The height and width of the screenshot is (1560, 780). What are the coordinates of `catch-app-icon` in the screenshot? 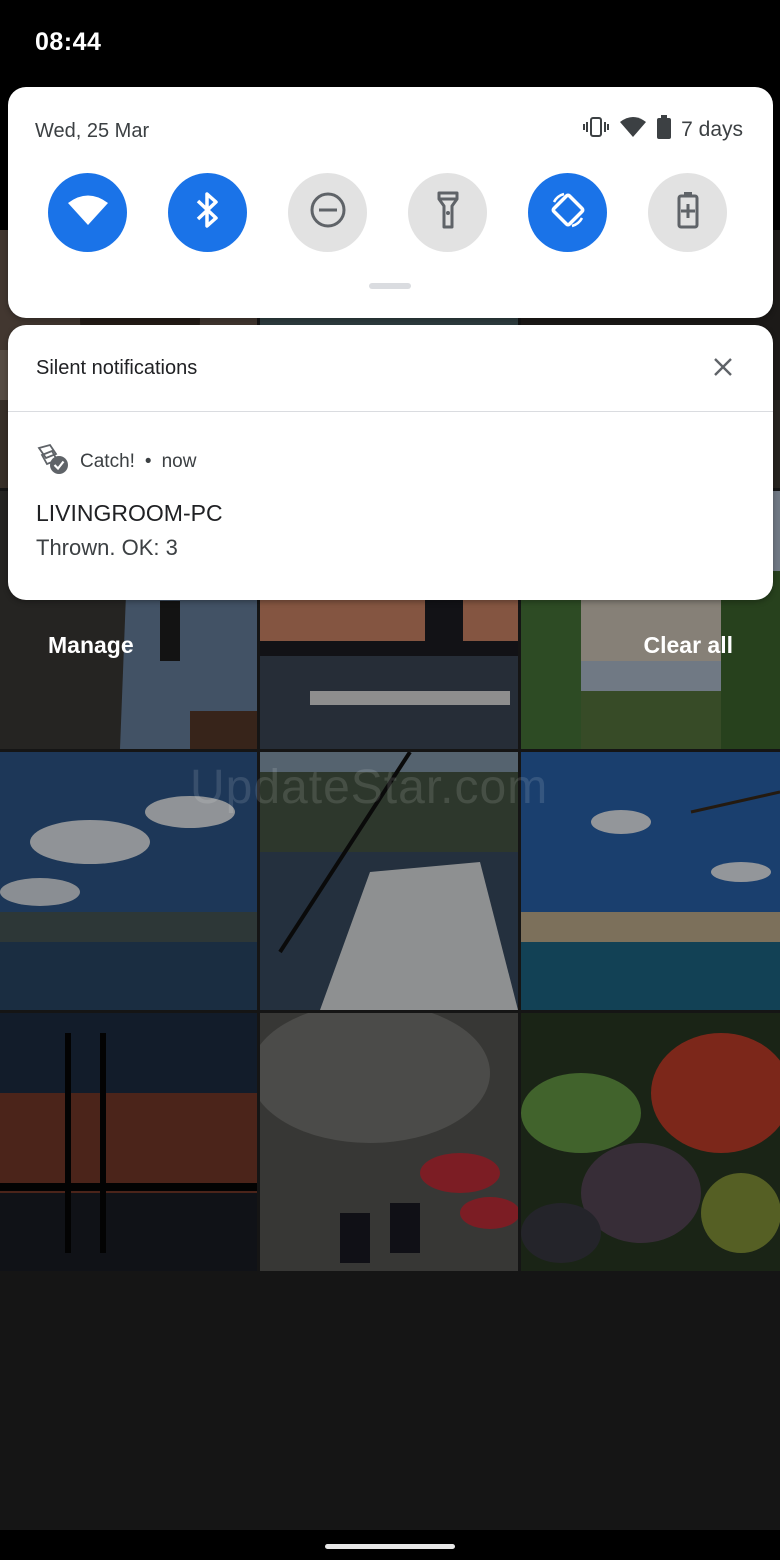 It's located at (53, 461).